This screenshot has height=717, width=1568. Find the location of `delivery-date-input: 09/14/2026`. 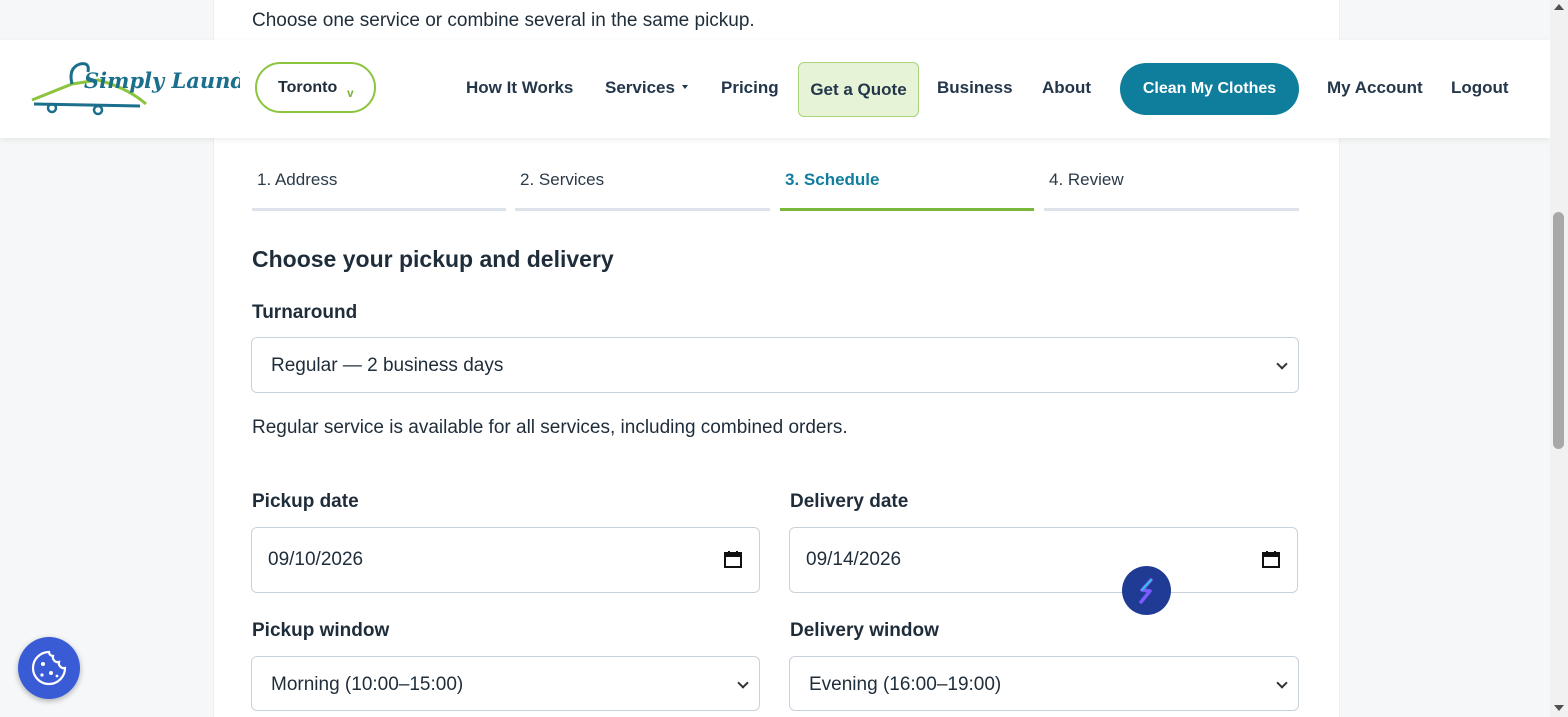

delivery-date-input: 09/14/2026 is located at coordinates (1043, 560).